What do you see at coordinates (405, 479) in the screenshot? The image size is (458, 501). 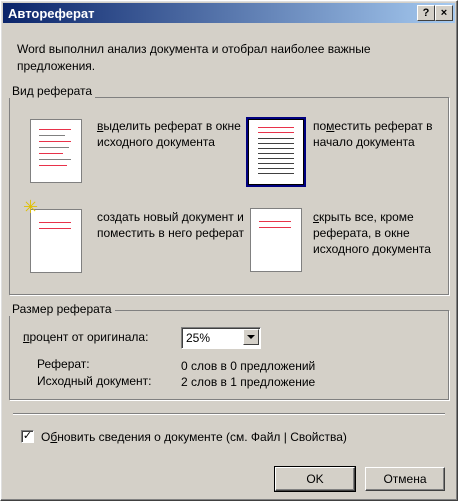 I see `cancel-button: Отмена` at bounding box center [405, 479].